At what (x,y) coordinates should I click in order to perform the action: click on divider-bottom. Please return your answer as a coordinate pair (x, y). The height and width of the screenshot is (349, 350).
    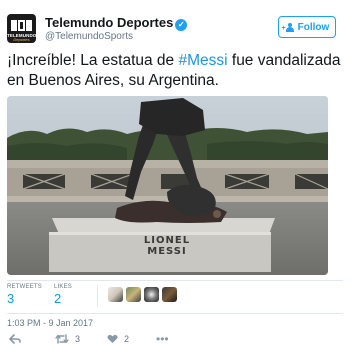
    Looking at the image, I should click on (175, 313).